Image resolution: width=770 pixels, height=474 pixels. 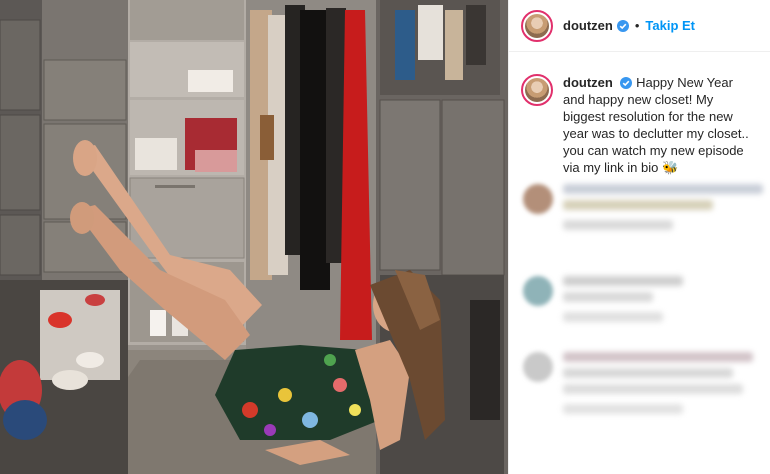 I want to click on follow-button: Takip Et, so click(x=670, y=25).